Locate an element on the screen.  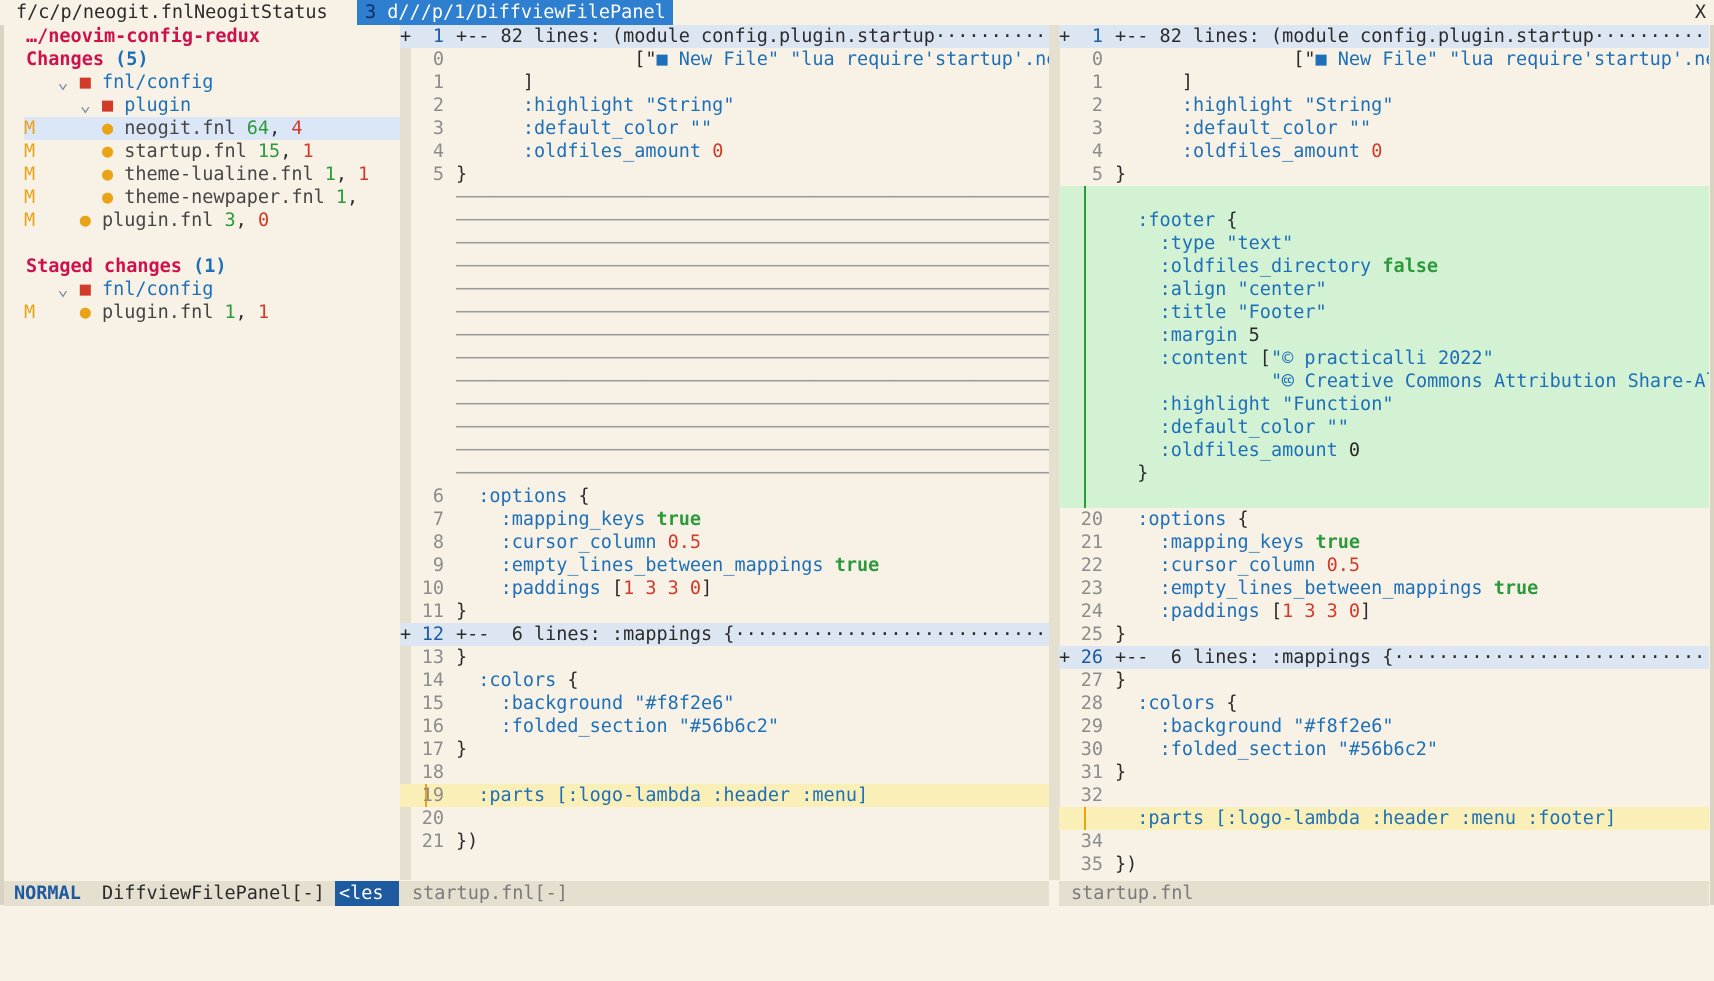
code-line: 31} is located at coordinates (1384, 772).